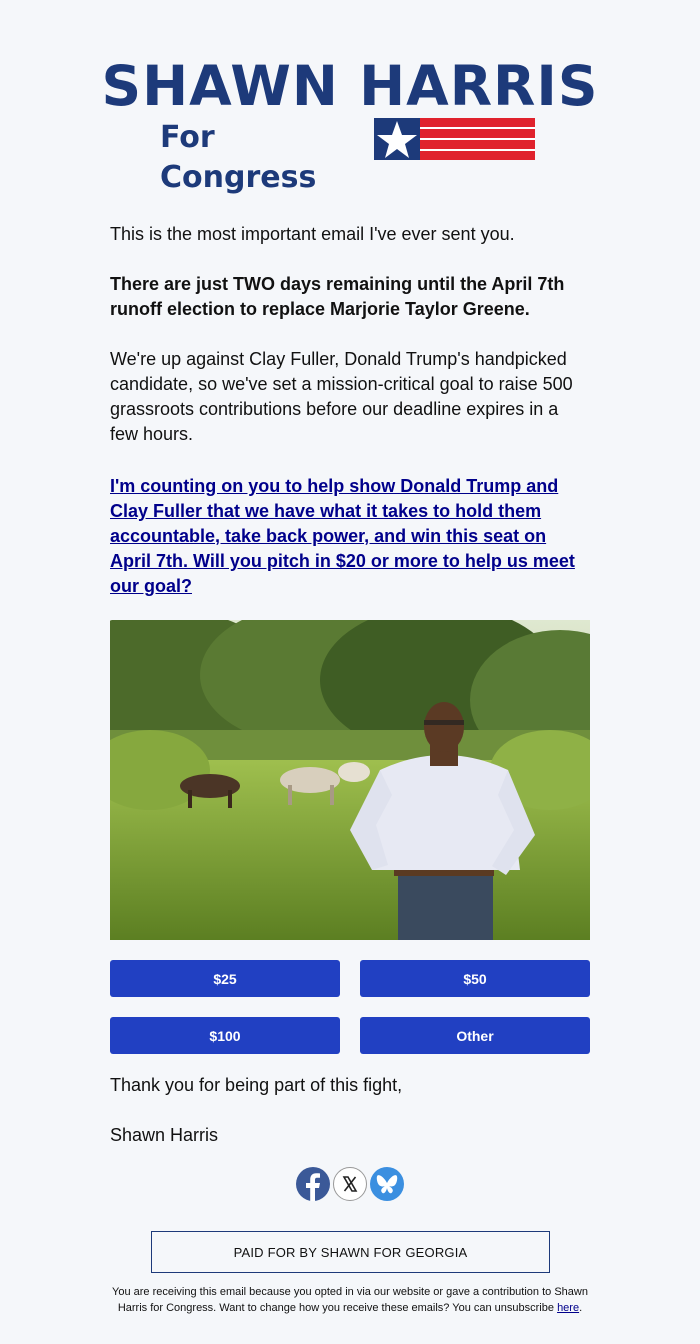  I want to click on paid-for-disclaimer: PAID FOR BY SHAWN FOR GEORGIA, so click(350, 1252).